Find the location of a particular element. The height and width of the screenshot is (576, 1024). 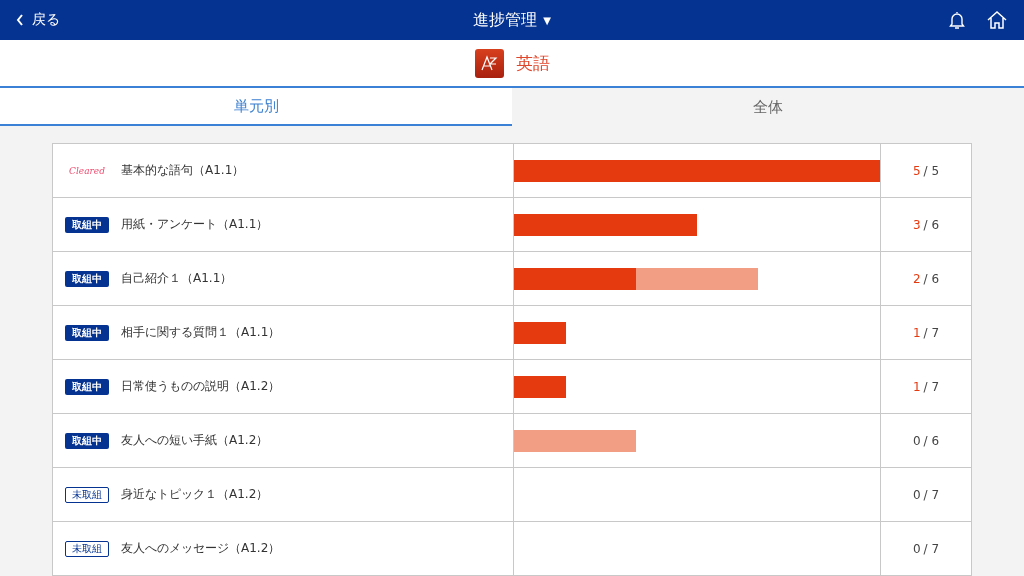

tab: 単元別 is located at coordinates (256, 107).